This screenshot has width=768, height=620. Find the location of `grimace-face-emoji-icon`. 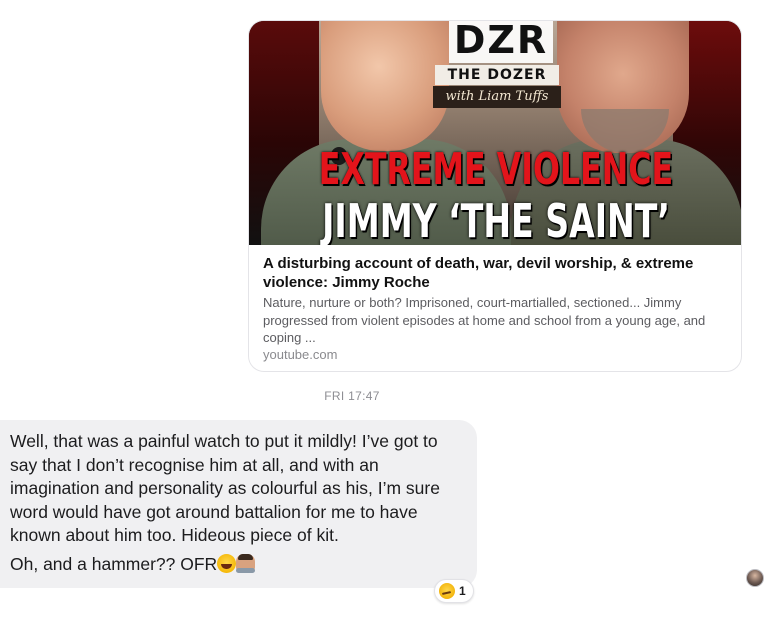

grimace-face-emoji-icon is located at coordinates (447, 591).